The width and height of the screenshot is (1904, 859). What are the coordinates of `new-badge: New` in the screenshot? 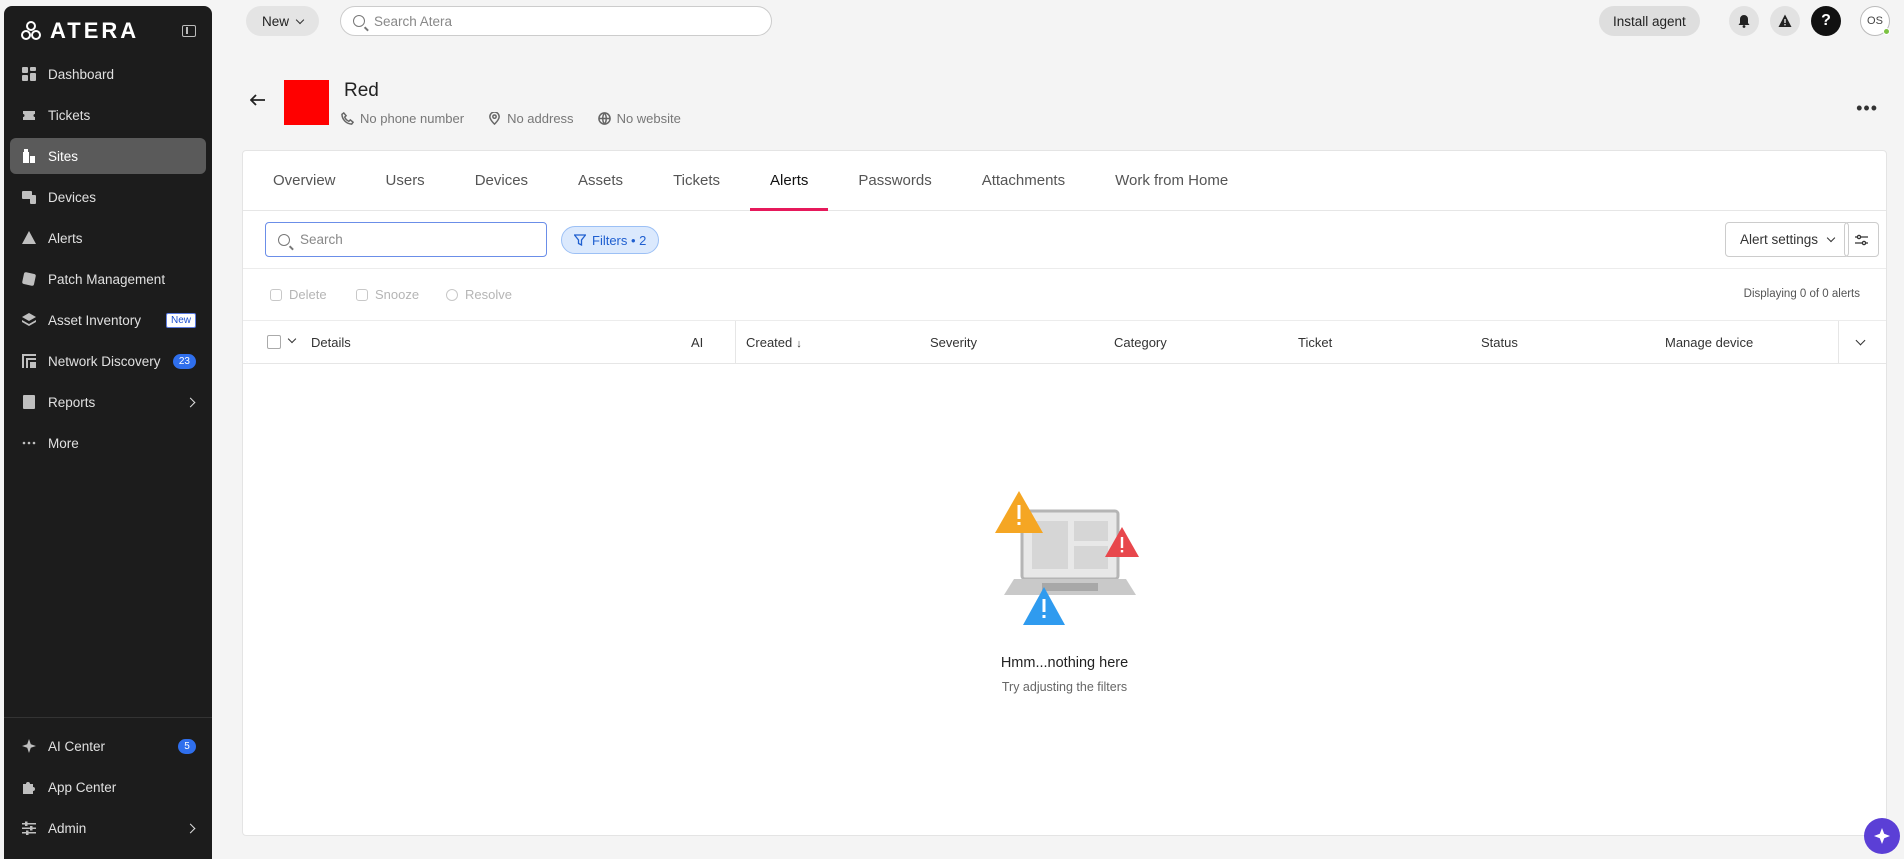 It's located at (180, 320).